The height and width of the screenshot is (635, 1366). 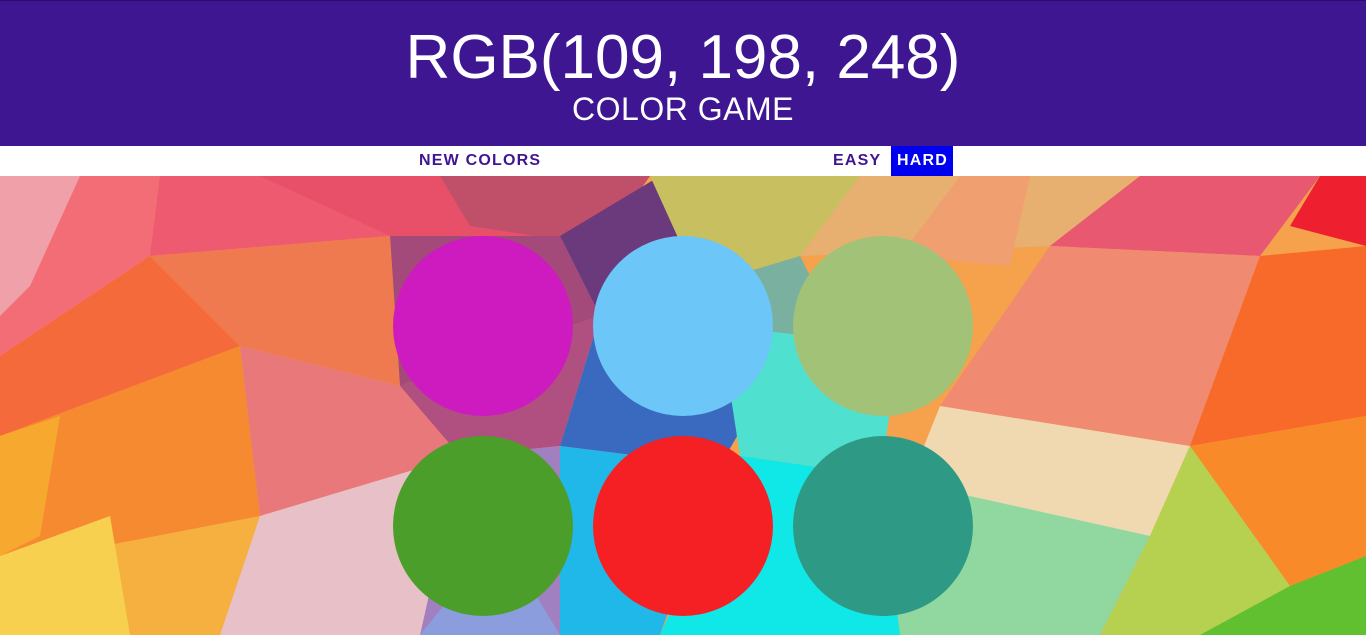 What do you see at coordinates (922, 161) in the screenshot?
I see `hard-mode-button: HARD` at bounding box center [922, 161].